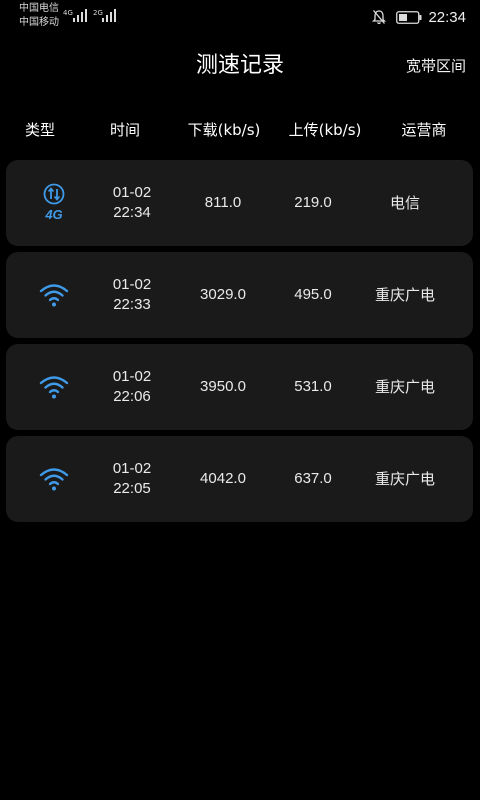  What do you see at coordinates (80, 15) in the screenshot?
I see `signal-strength-1-icon` at bounding box center [80, 15].